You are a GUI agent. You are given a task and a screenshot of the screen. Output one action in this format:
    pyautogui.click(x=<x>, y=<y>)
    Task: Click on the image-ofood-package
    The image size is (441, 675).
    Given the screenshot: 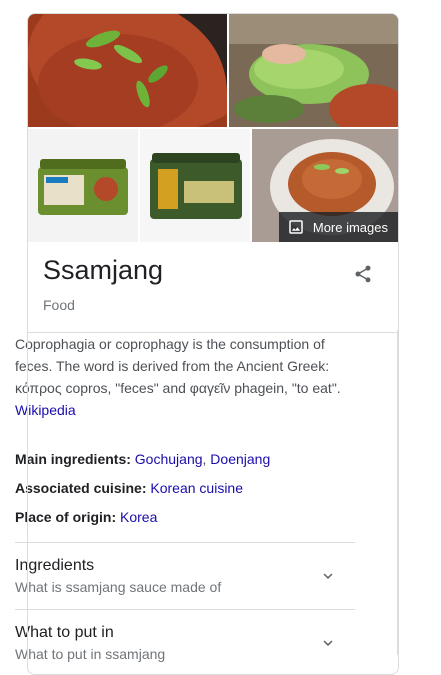 What is the action you would take?
    pyautogui.click(x=83, y=185)
    